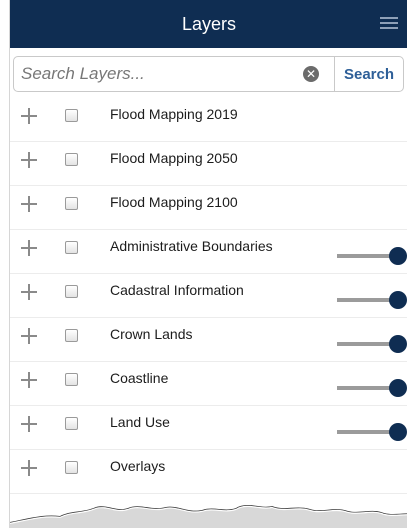 The width and height of the screenshot is (407, 528). I want to click on layer-name: Overlays, so click(138, 466).